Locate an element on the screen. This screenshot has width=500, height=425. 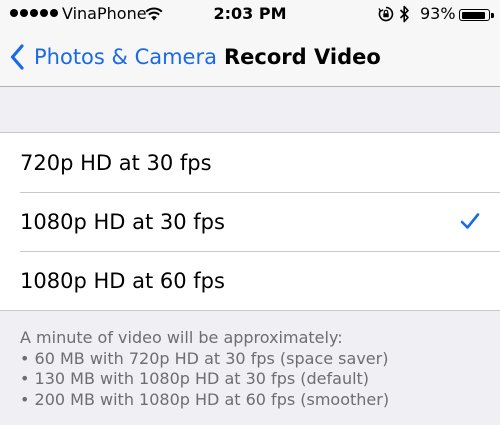
navigation-bar: Photos & Camera Record Video is located at coordinates (250, 58).